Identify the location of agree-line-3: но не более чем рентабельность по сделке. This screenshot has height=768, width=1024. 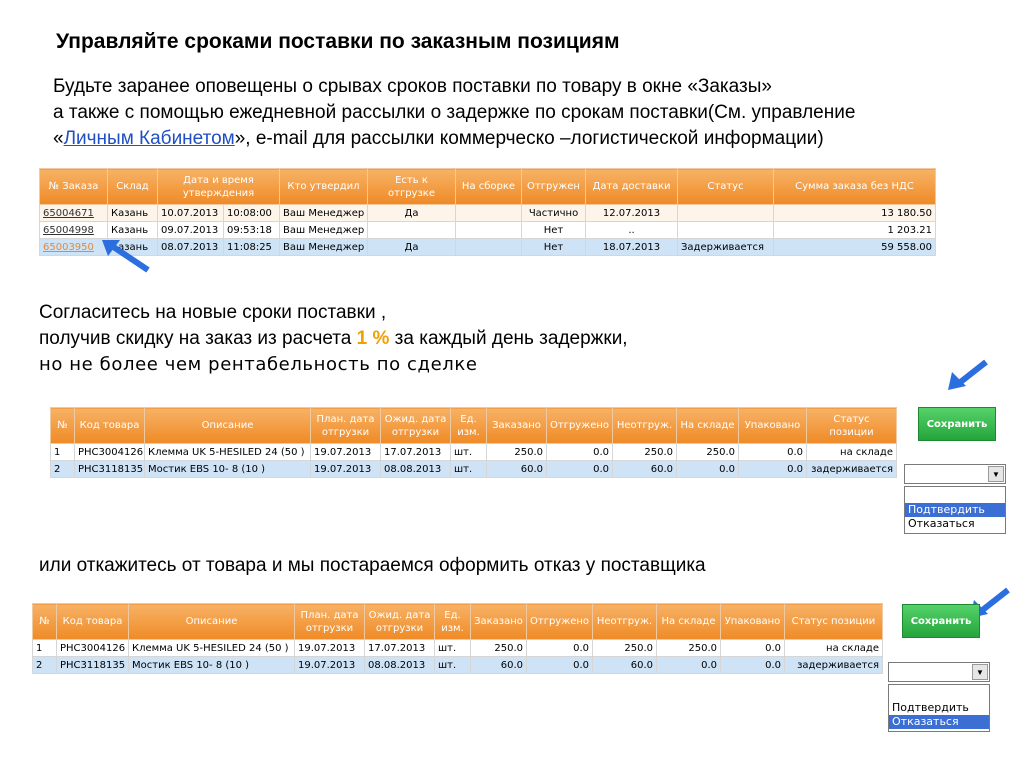
(258, 364).